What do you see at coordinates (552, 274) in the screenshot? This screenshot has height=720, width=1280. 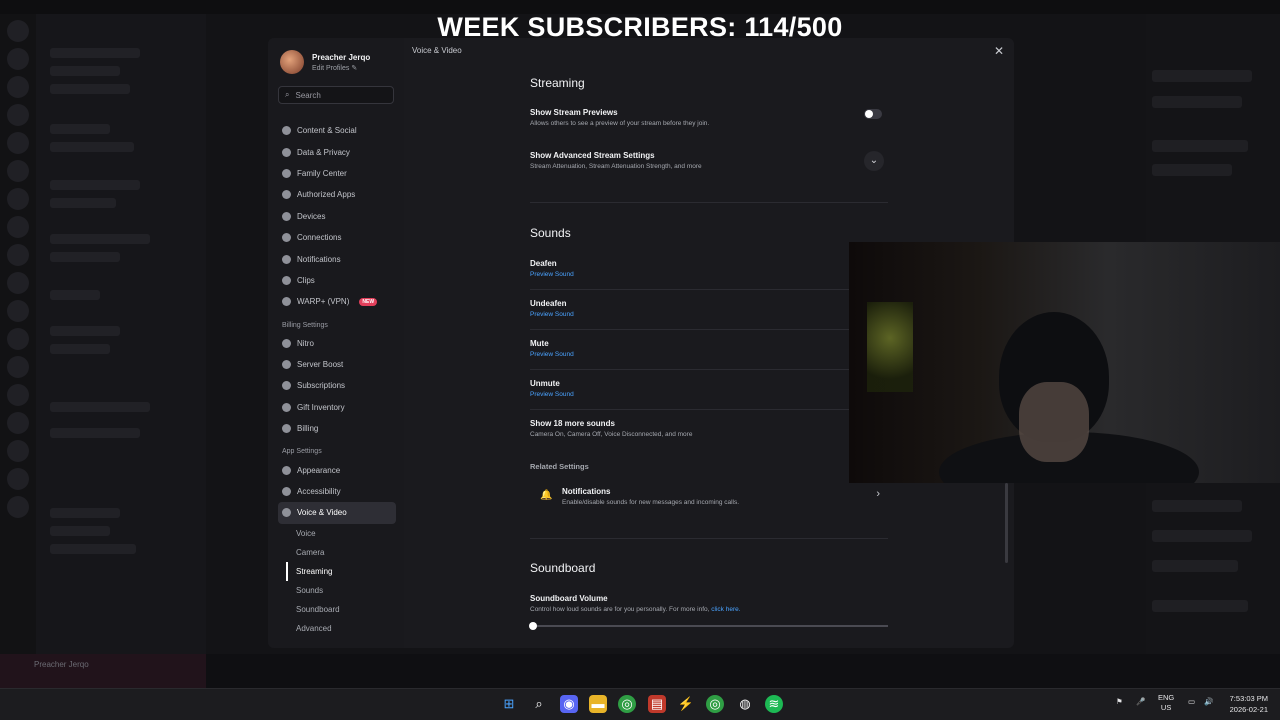 I see `preview-deafen-link: Preview Sound` at bounding box center [552, 274].